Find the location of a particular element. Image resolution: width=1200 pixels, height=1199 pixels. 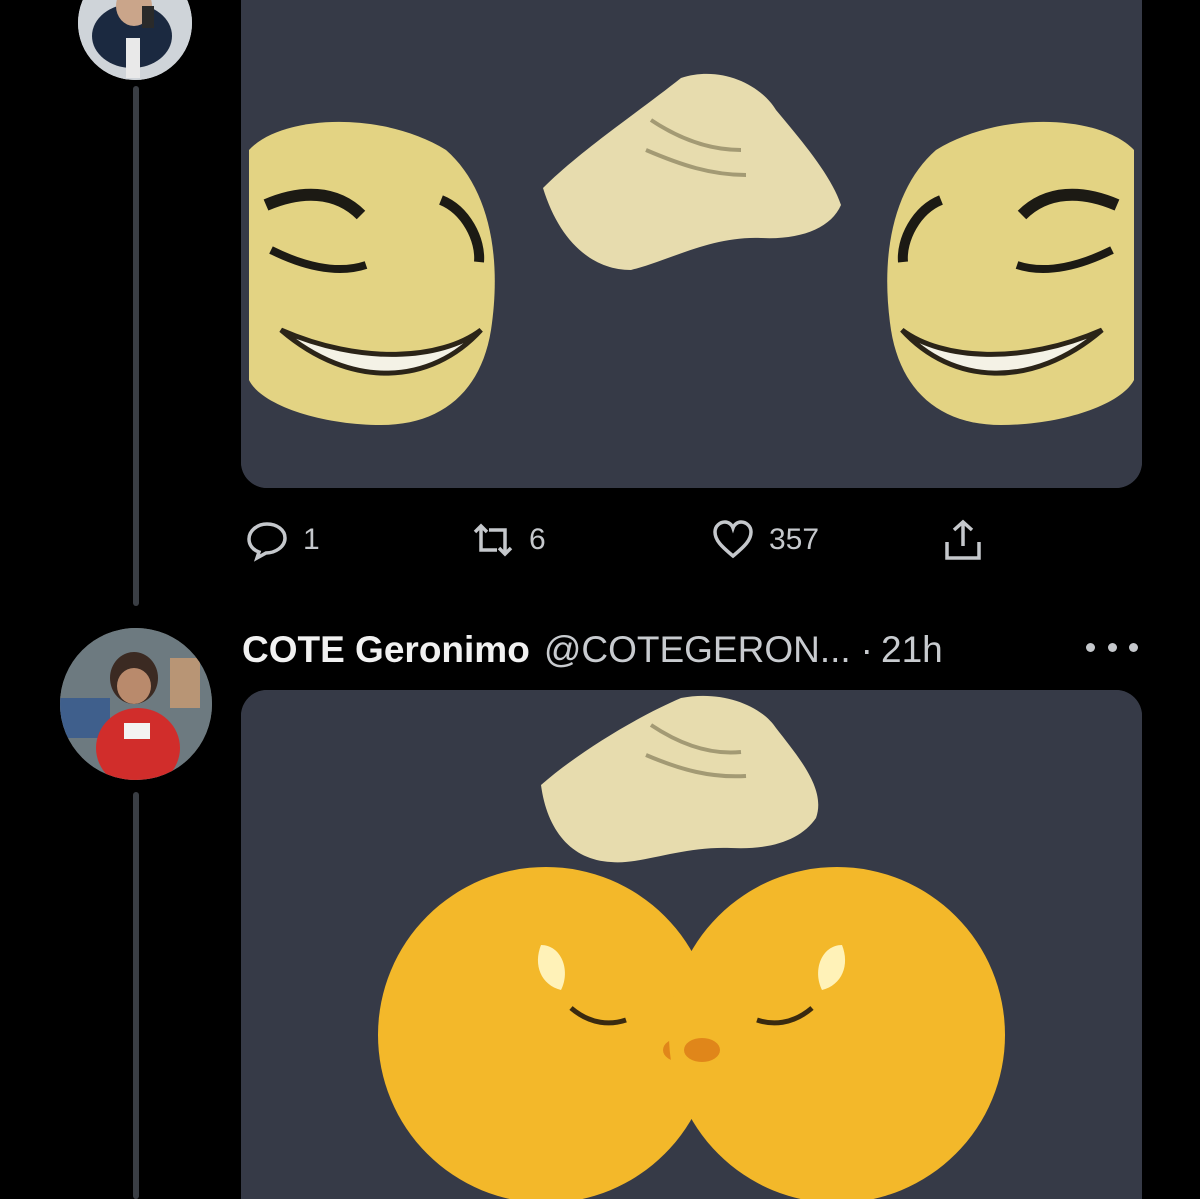

like-icon is located at coordinates (733, 539).